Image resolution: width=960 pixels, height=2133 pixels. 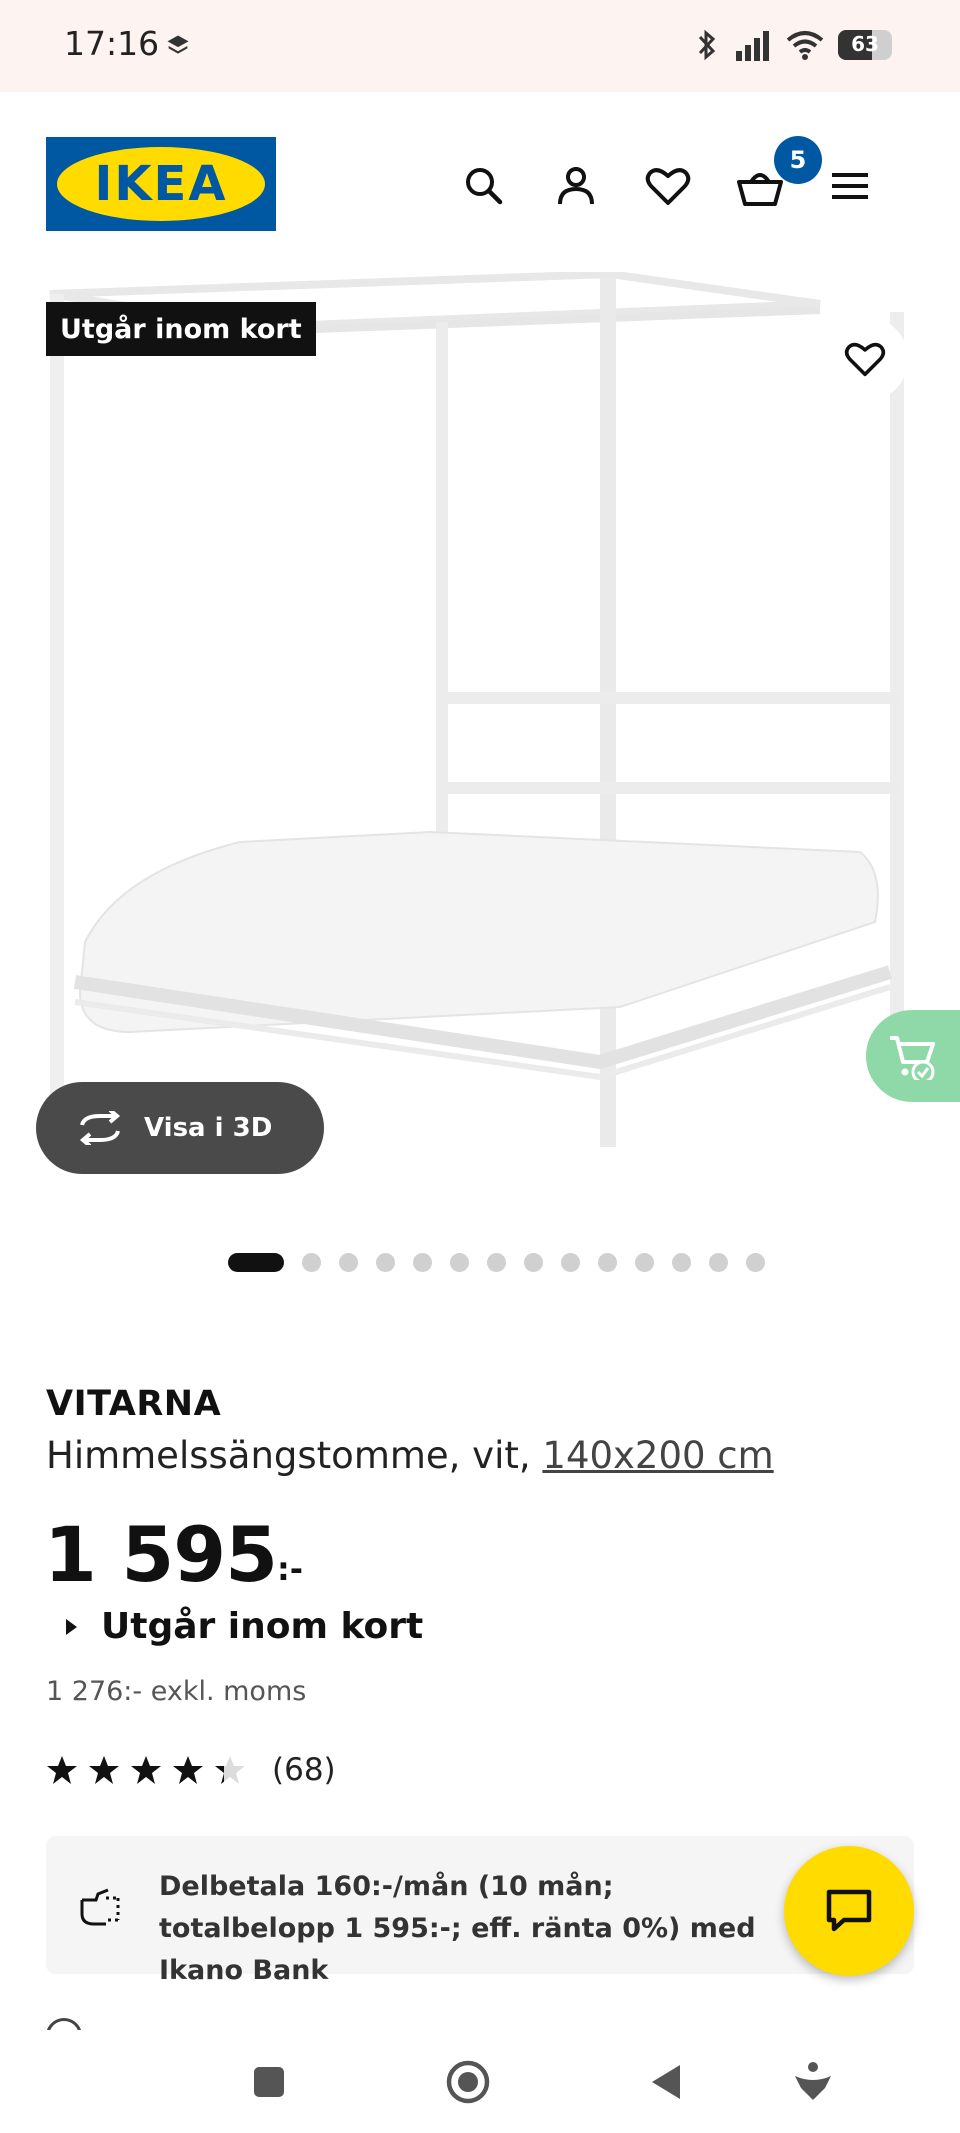 I want to click on bluetooth-icon, so click(x=707, y=45).